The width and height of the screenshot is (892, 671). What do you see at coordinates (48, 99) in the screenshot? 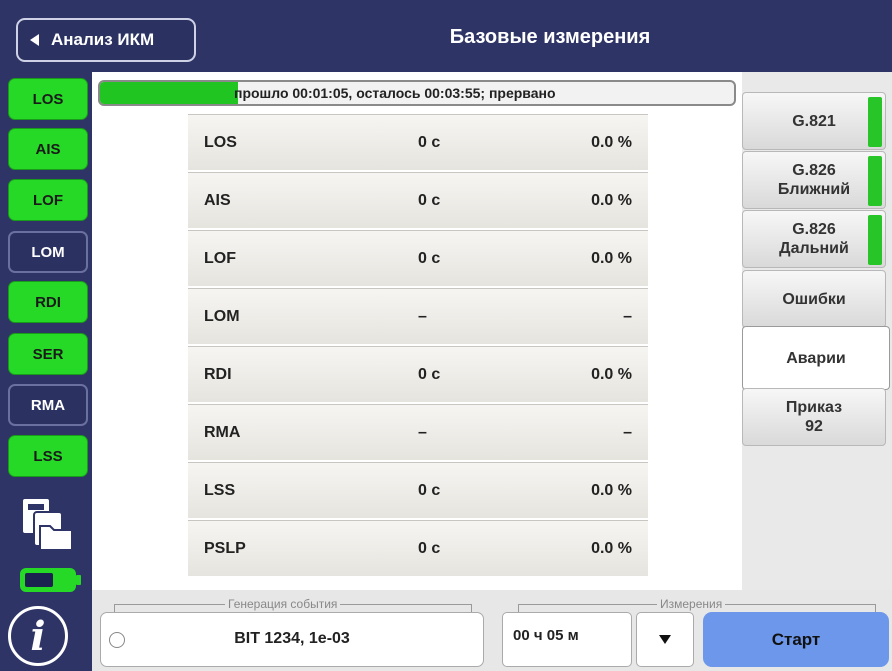
I see `indicator-los: LOS` at bounding box center [48, 99].